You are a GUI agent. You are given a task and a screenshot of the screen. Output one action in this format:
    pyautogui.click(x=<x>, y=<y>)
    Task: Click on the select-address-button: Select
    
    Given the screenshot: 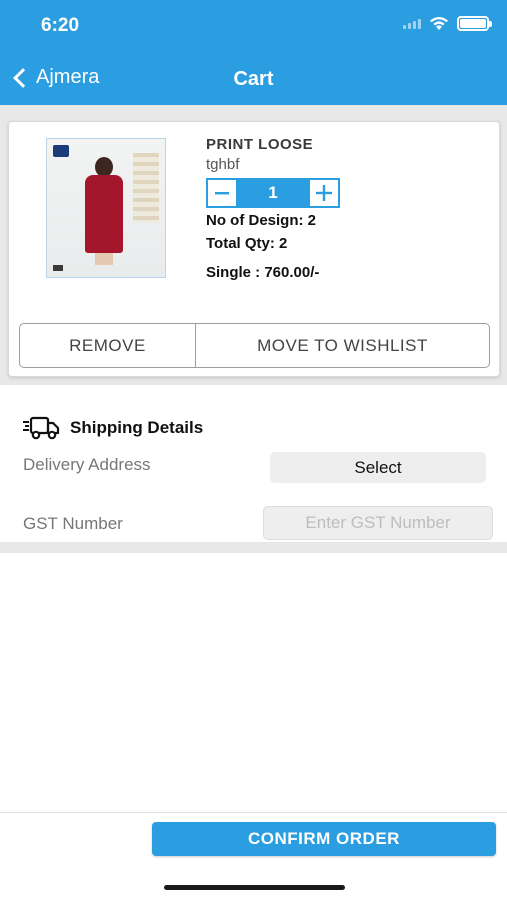 What is the action you would take?
    pyautogui.click(x=378, y=467)
    